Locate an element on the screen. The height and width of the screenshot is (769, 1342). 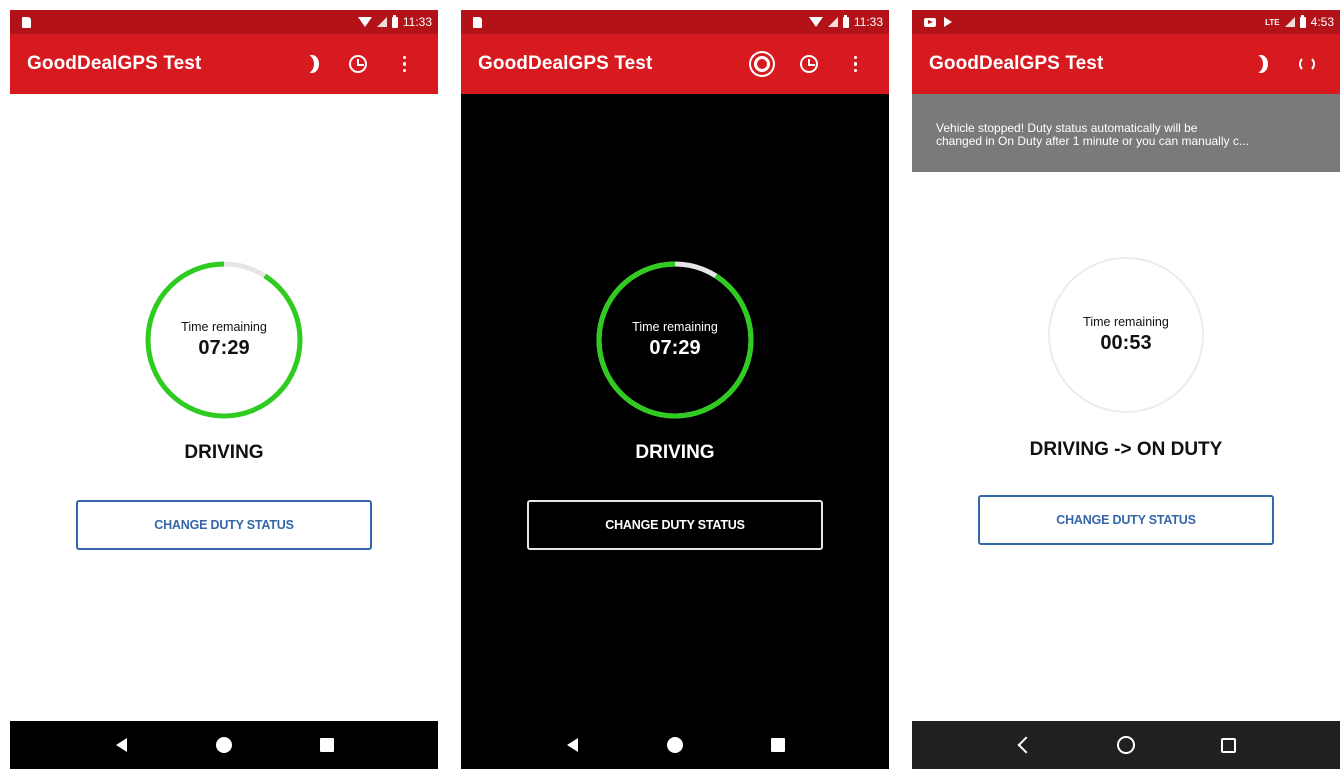
time-remaining-progress-ring: Time remaining 00:53 is located at coordinates (1126, 335).